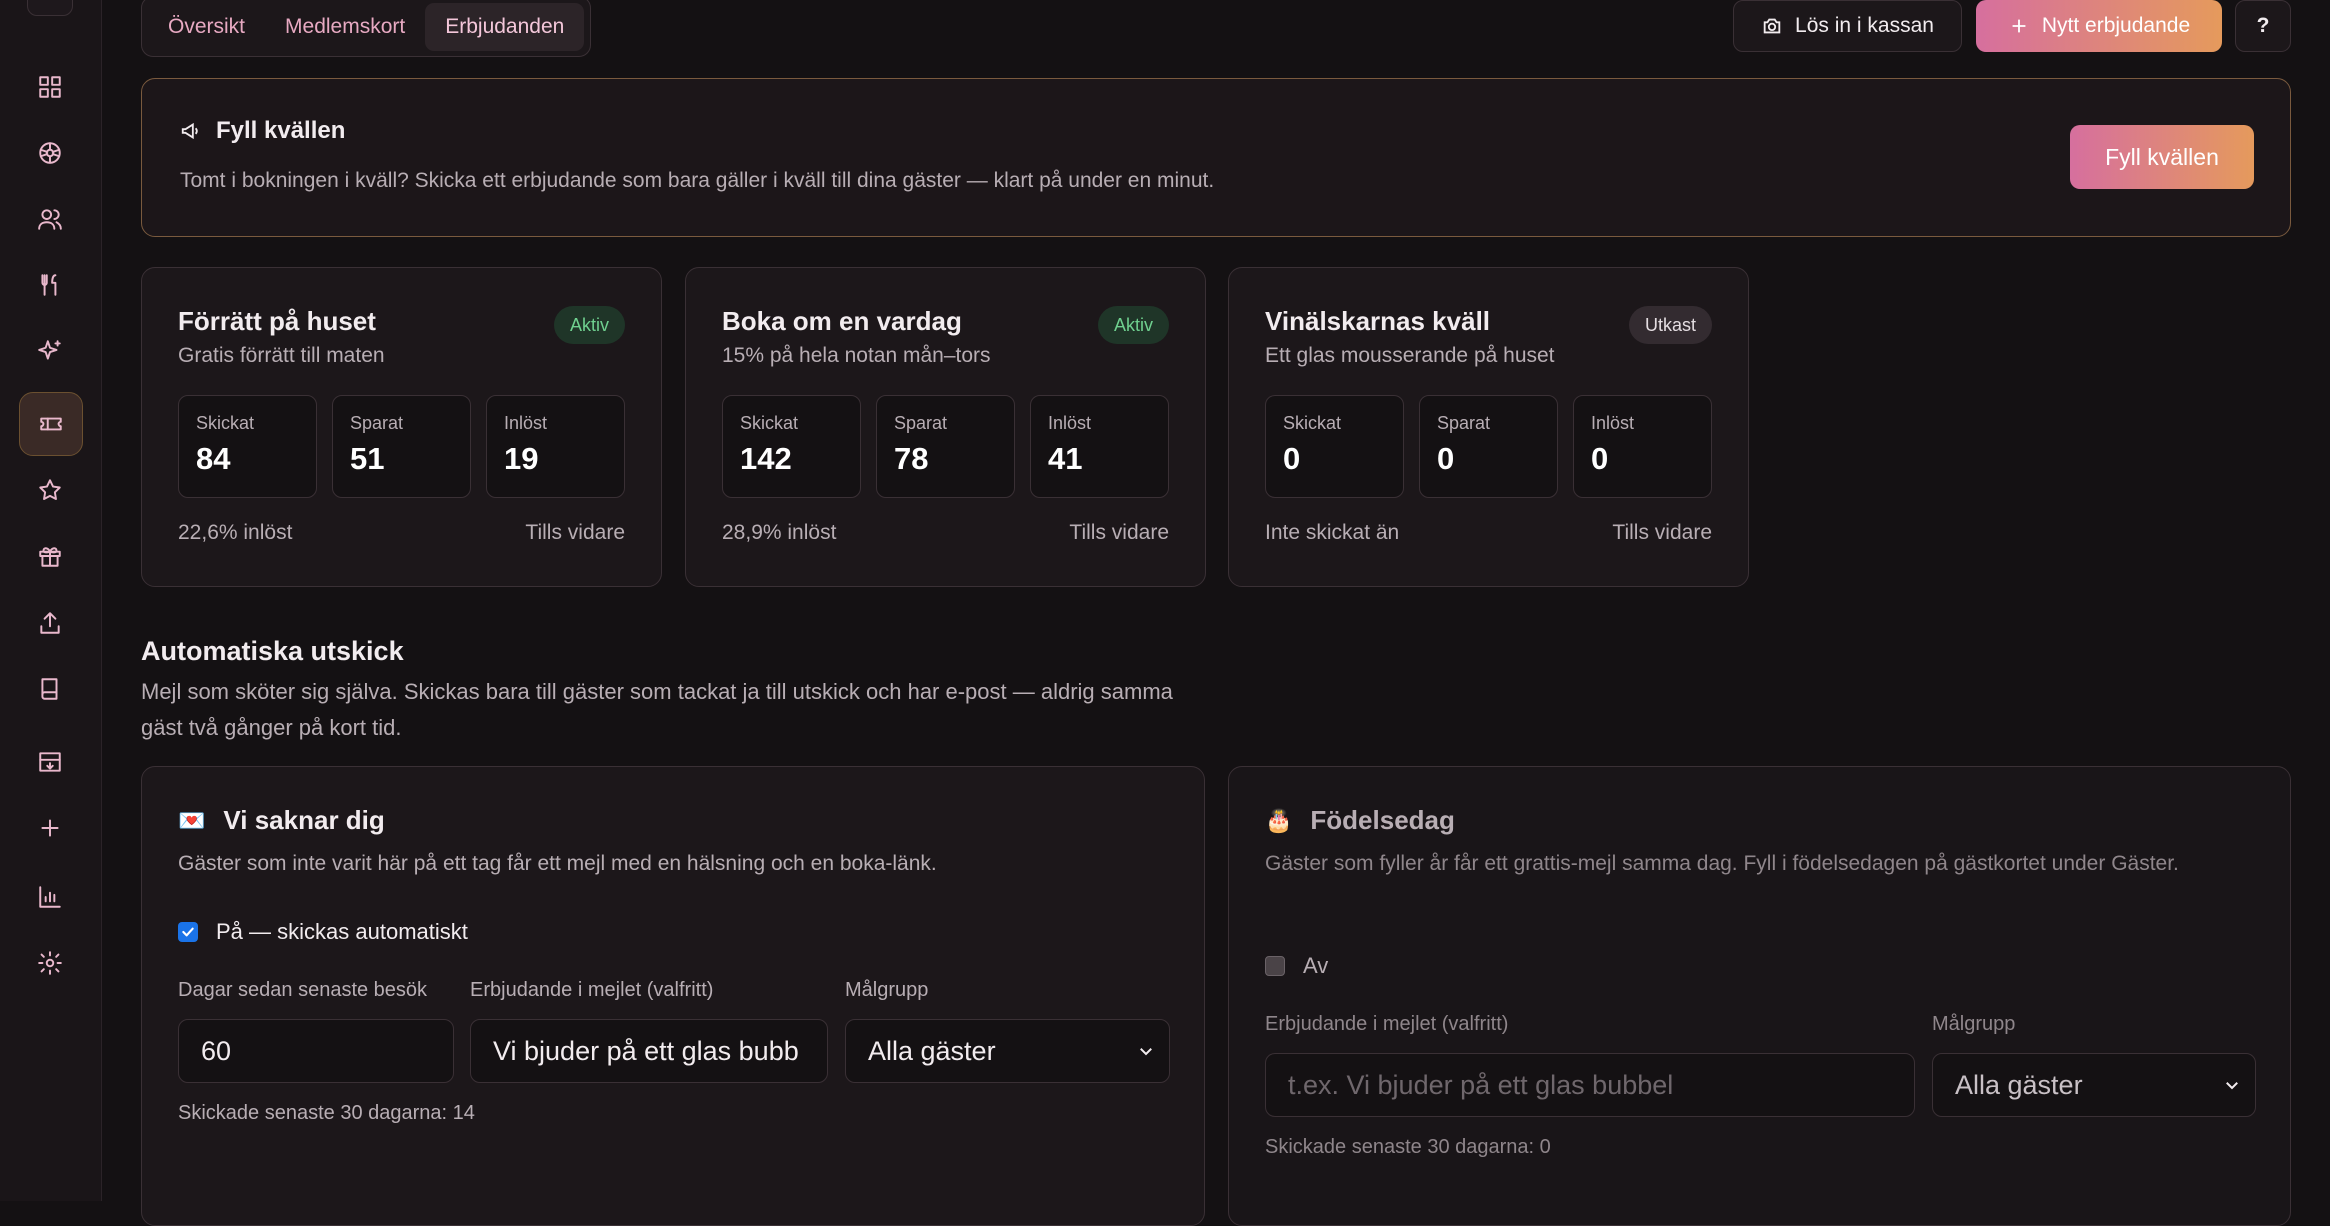 The image size is (2330, 1226). What do you see at coordinates (247, 446) in the screenshot?
I see `stat-sent: Skickat 84` at bounding box center [247, 446].